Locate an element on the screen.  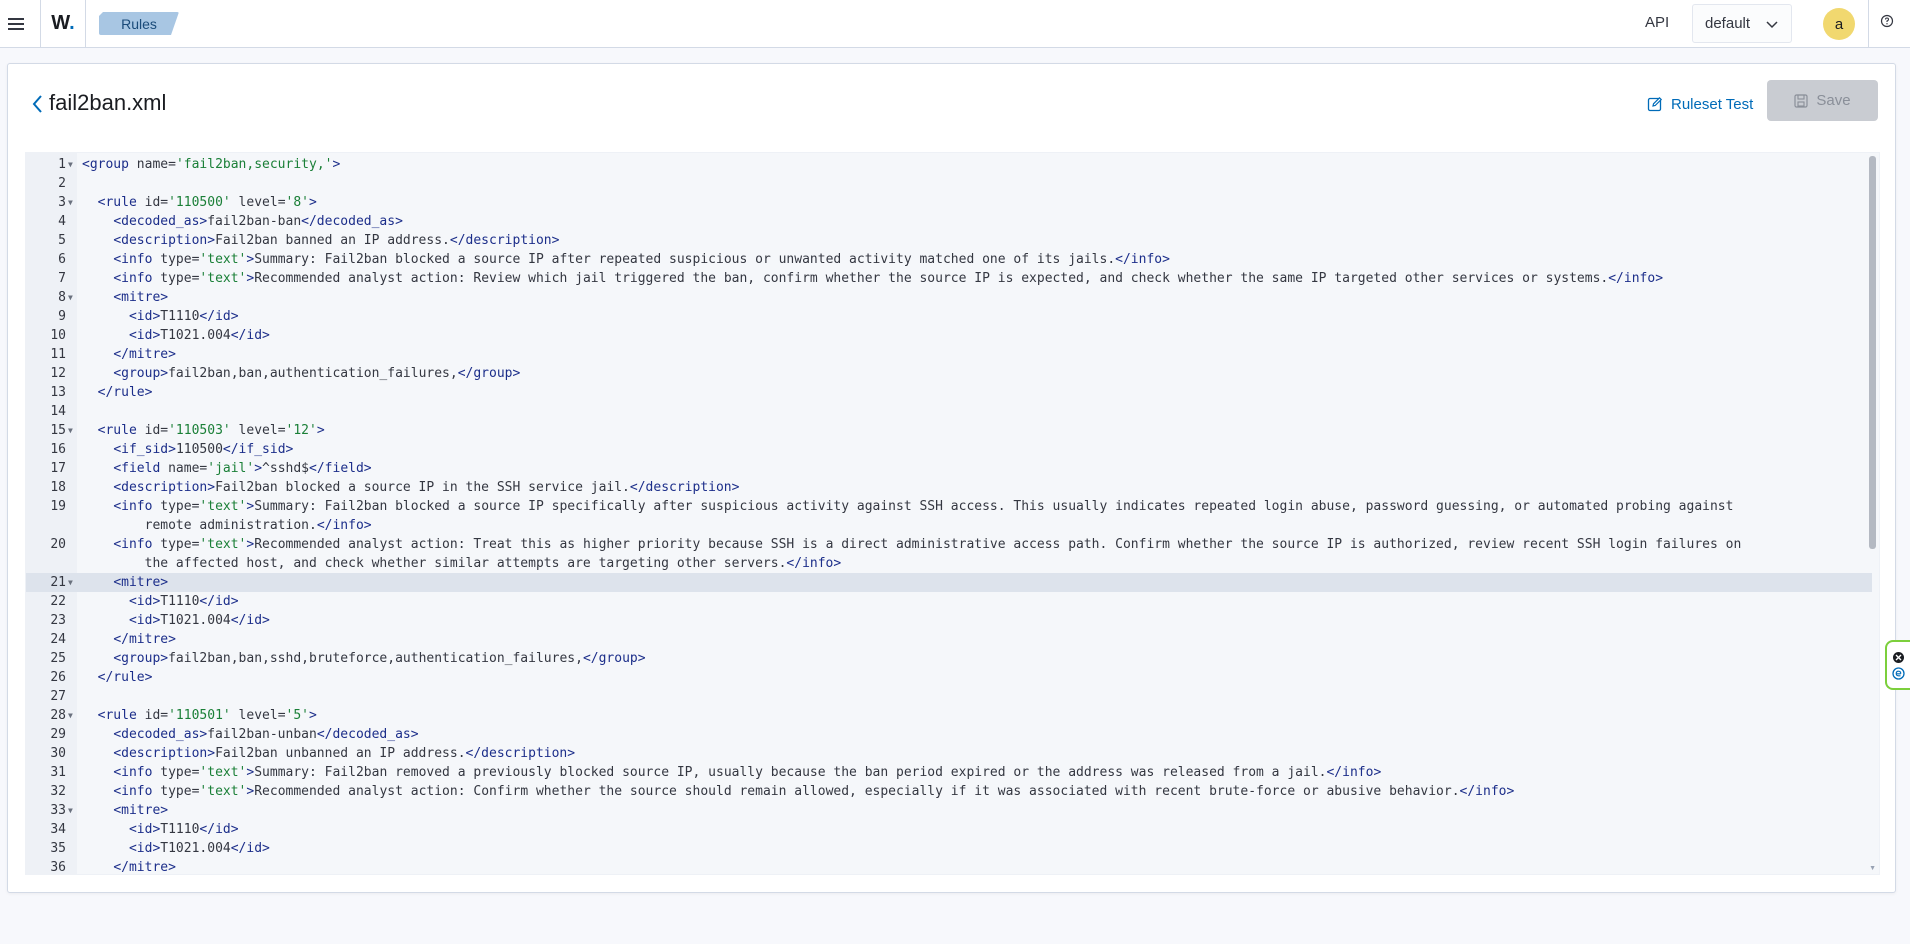
code-token: level= is located at coordinates (258, 202).